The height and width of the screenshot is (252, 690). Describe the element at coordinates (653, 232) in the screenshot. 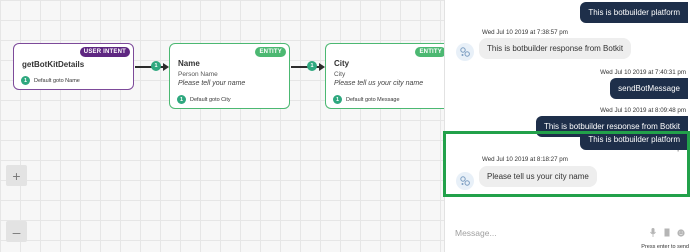

I see `microphone-icon` at that location.